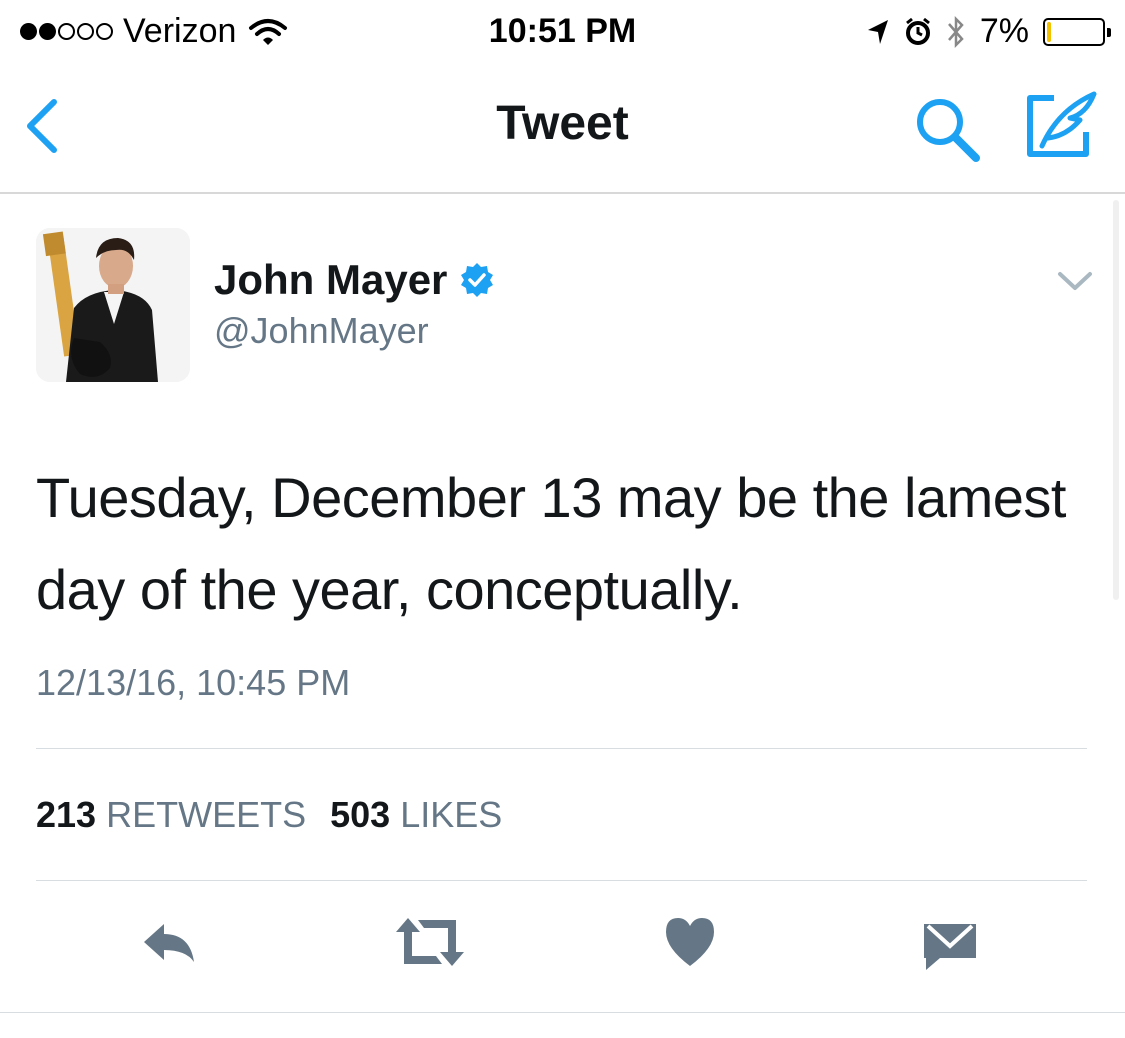 The image size is (1125, 1038). Describe the element at coordinates (1060, 126) in the screenshot. I see `compose-icon` at that location.